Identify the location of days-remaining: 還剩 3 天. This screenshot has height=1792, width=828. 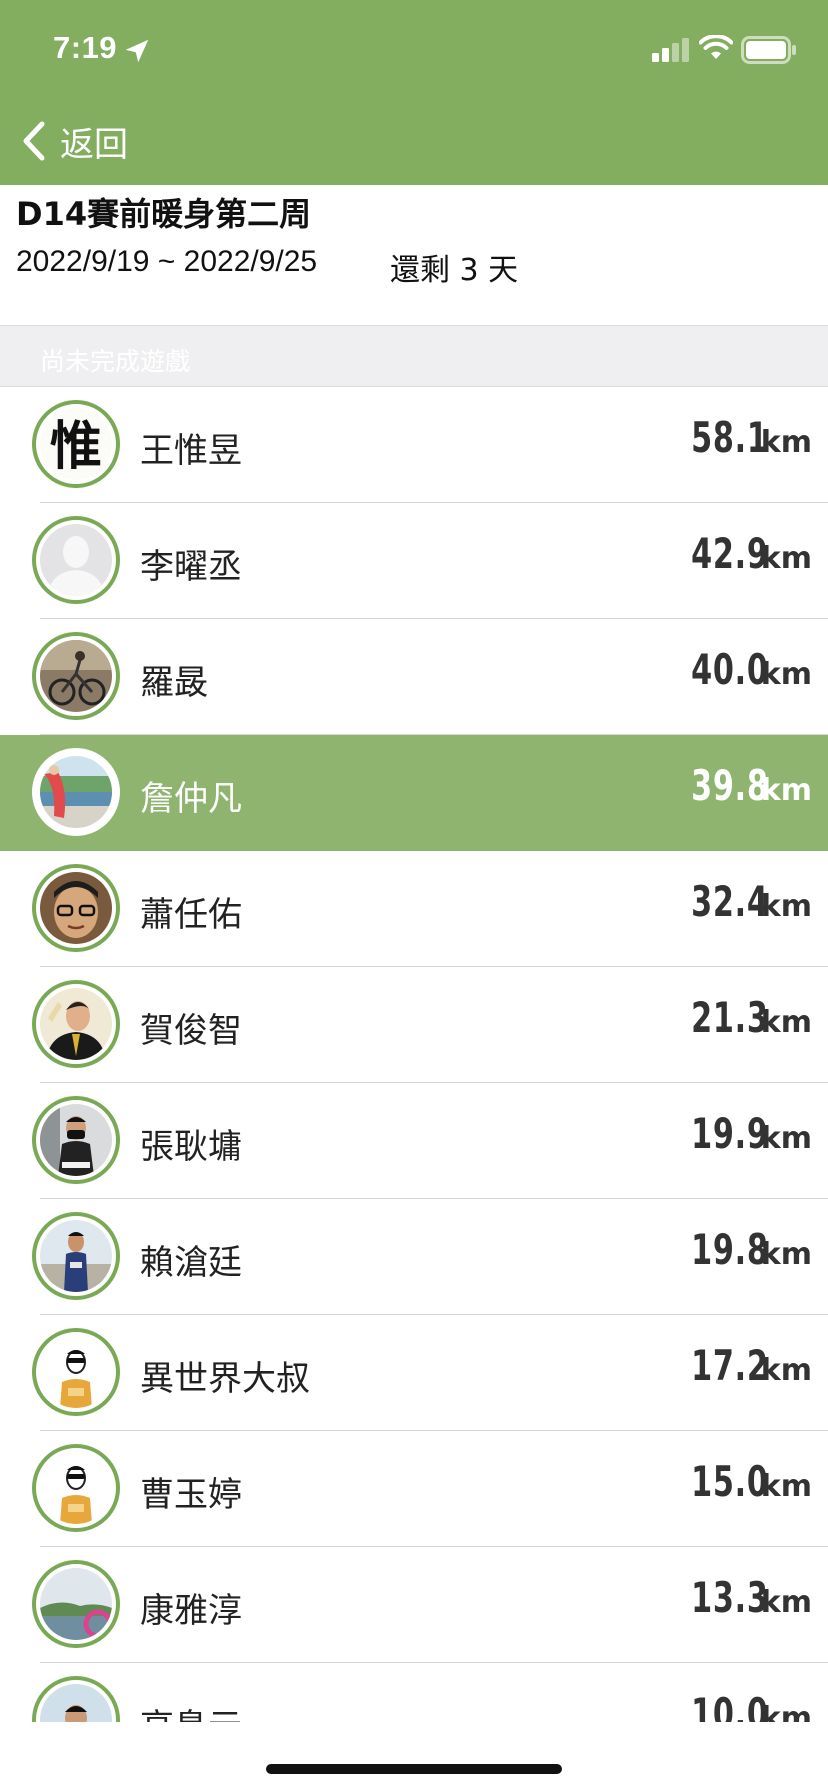
(454, 270).